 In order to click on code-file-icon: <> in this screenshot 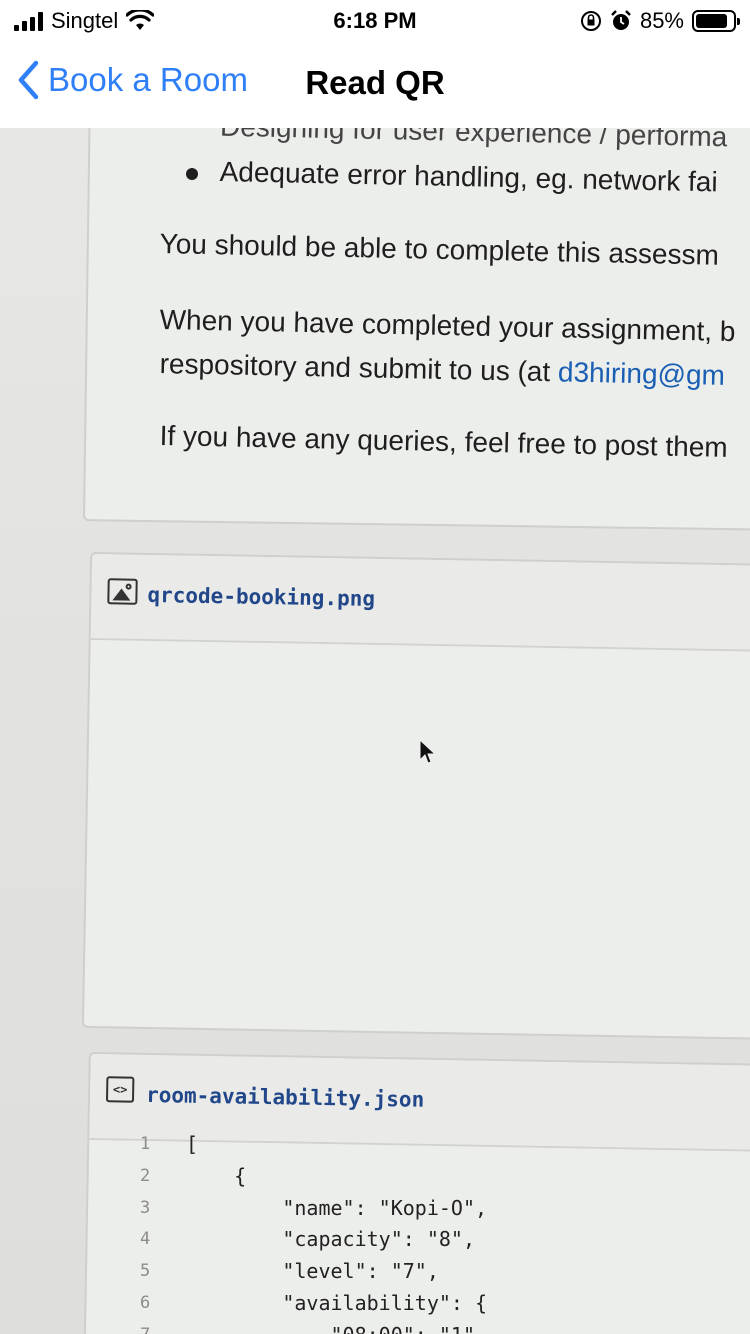, I will do `click(120, 1089)`.